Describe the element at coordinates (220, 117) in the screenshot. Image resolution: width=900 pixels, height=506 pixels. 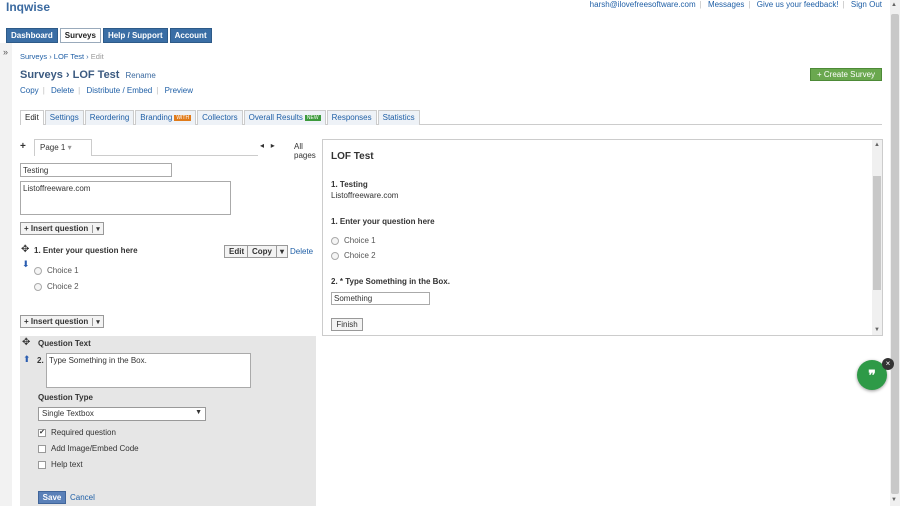
I see `tab-collectors: Collectors` at that location.